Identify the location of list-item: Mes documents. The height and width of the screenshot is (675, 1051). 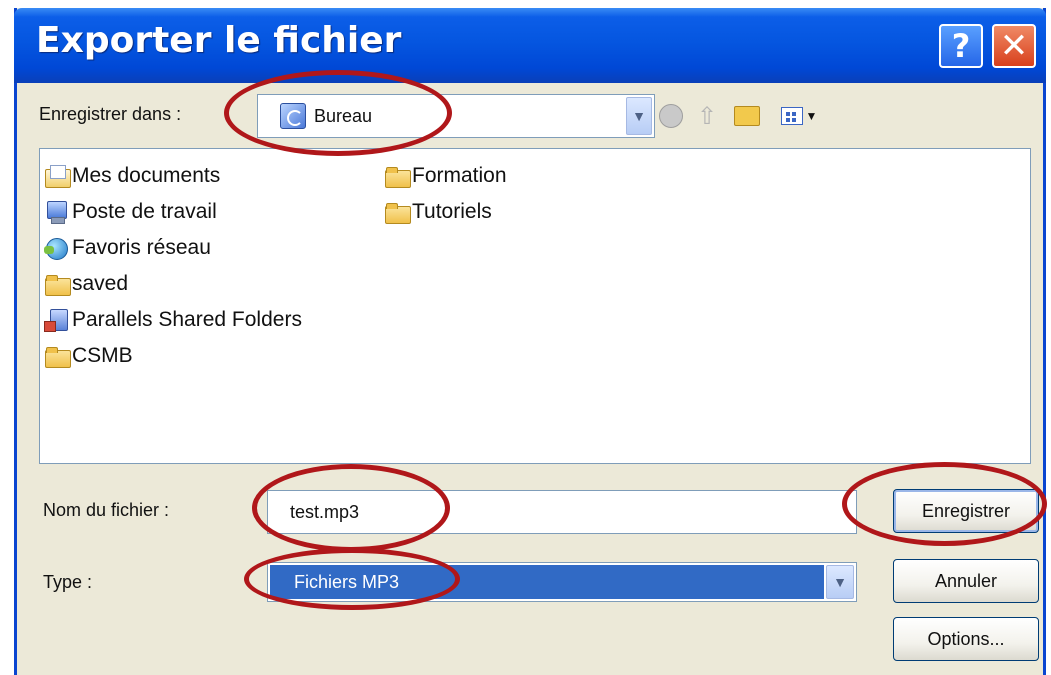
(132, 176).